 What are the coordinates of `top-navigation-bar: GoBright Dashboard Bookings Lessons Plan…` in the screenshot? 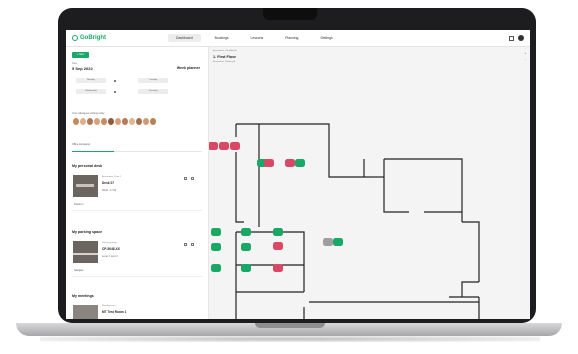 It's located at (298, 38).